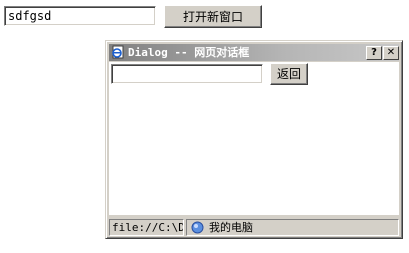 The height and width of the screenshot is (253, 409). Describe the element at coordinates (189, 52) in the screenshot. I see `dialog-title: Dialog -- 网页对话框` at that location.